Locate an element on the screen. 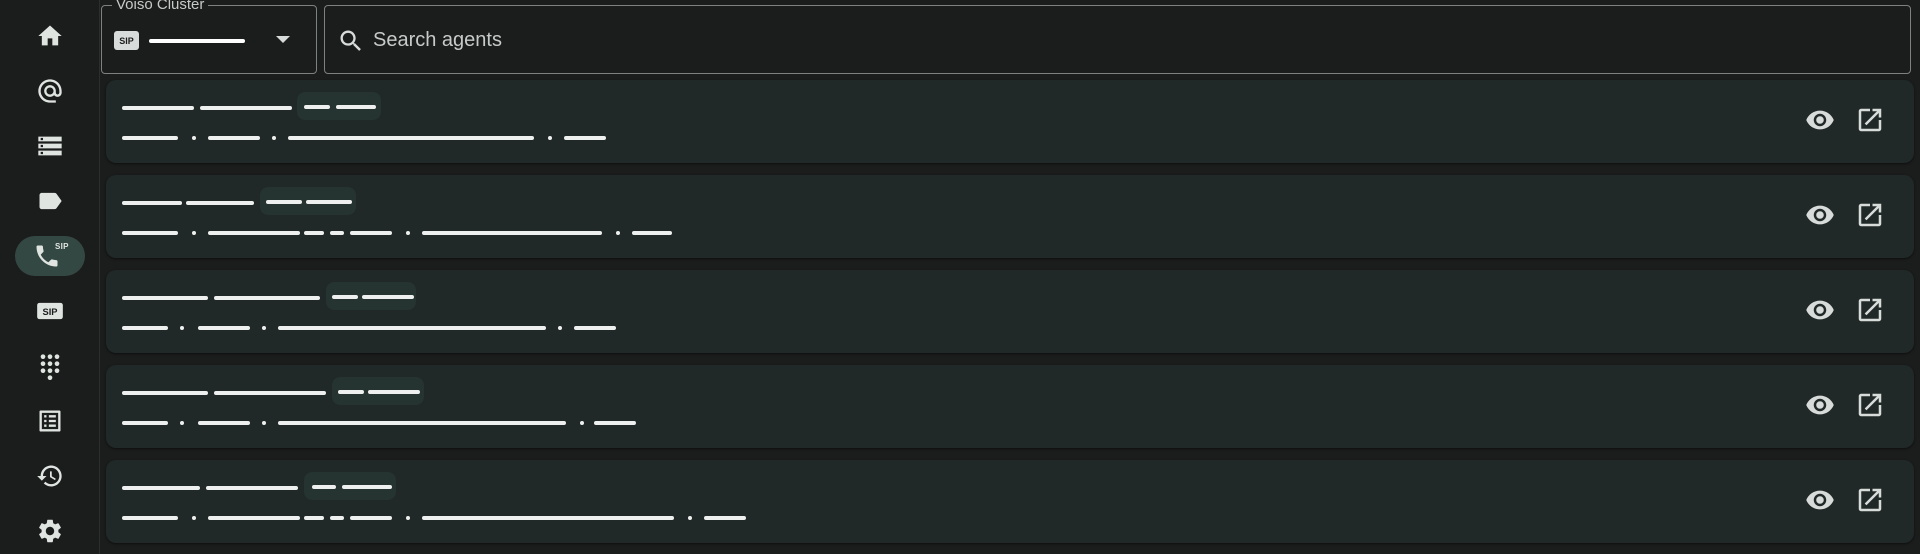  sip-icon: SIP is located at coordinates (50, 311).